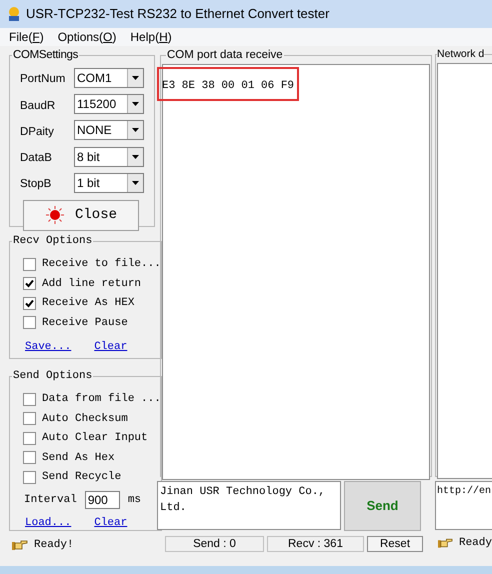 The image size is (492, 574). I want to click on field-label: PortNum, so click(43, 80).